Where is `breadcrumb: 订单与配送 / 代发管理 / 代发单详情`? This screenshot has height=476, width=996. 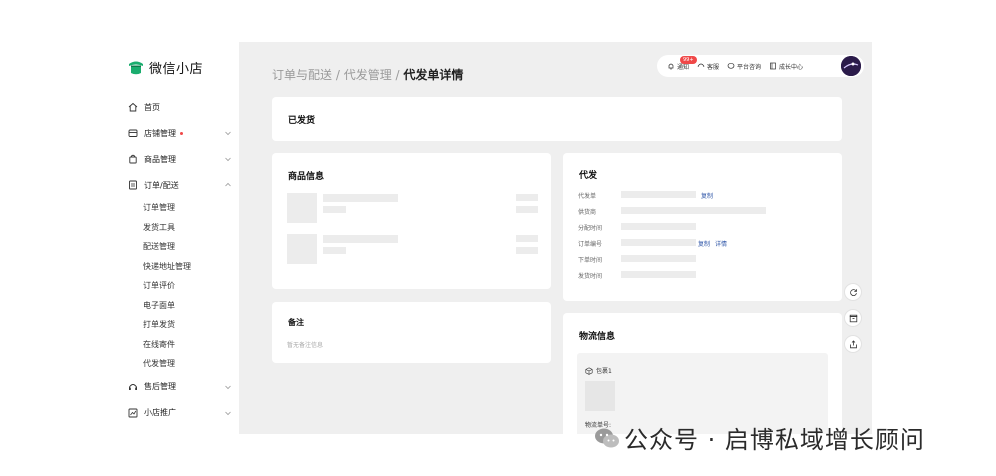
breadcrumb: 订单与配送 / 代发管理 / 代发单详情 is located at coordinates (367, 74).